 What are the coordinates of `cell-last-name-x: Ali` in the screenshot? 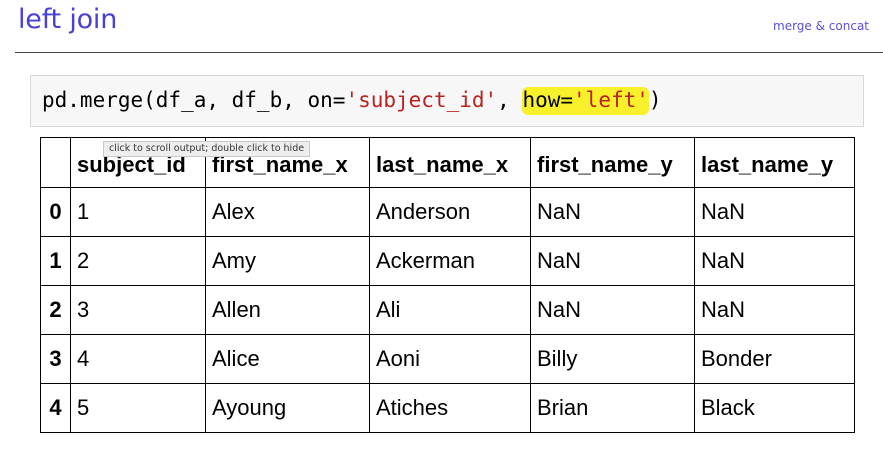 It's located at (450, 310).